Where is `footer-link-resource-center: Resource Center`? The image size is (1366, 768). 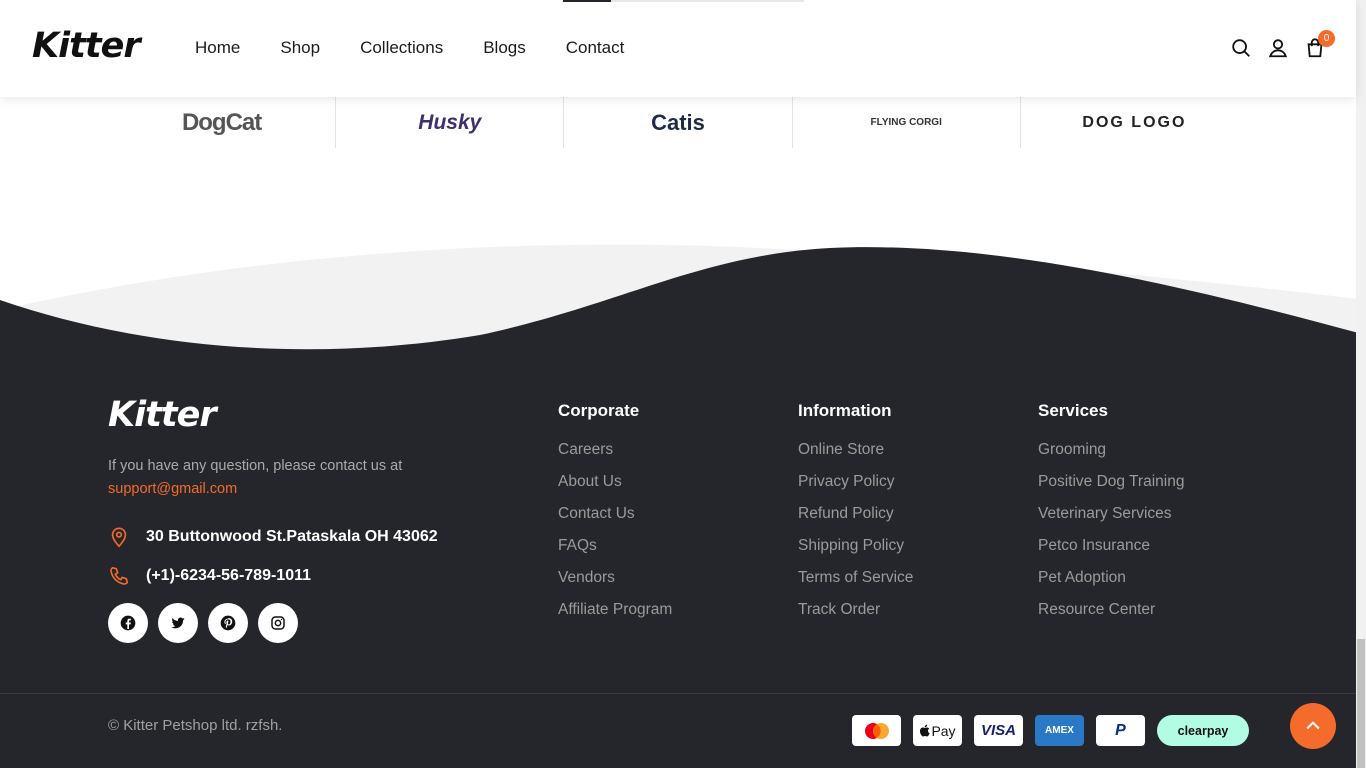
footer-link-resource-center: Resource Center is located at coordinates (1111, 616).